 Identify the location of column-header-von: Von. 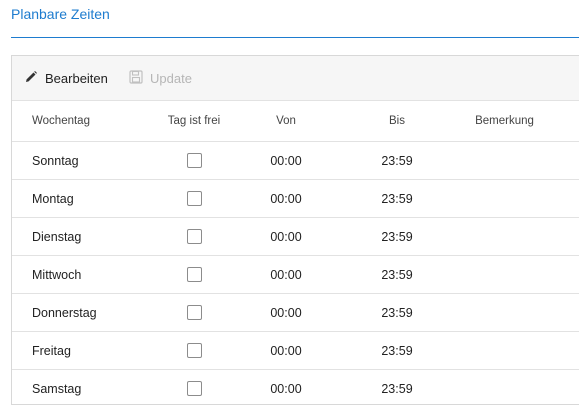
(286, 121).